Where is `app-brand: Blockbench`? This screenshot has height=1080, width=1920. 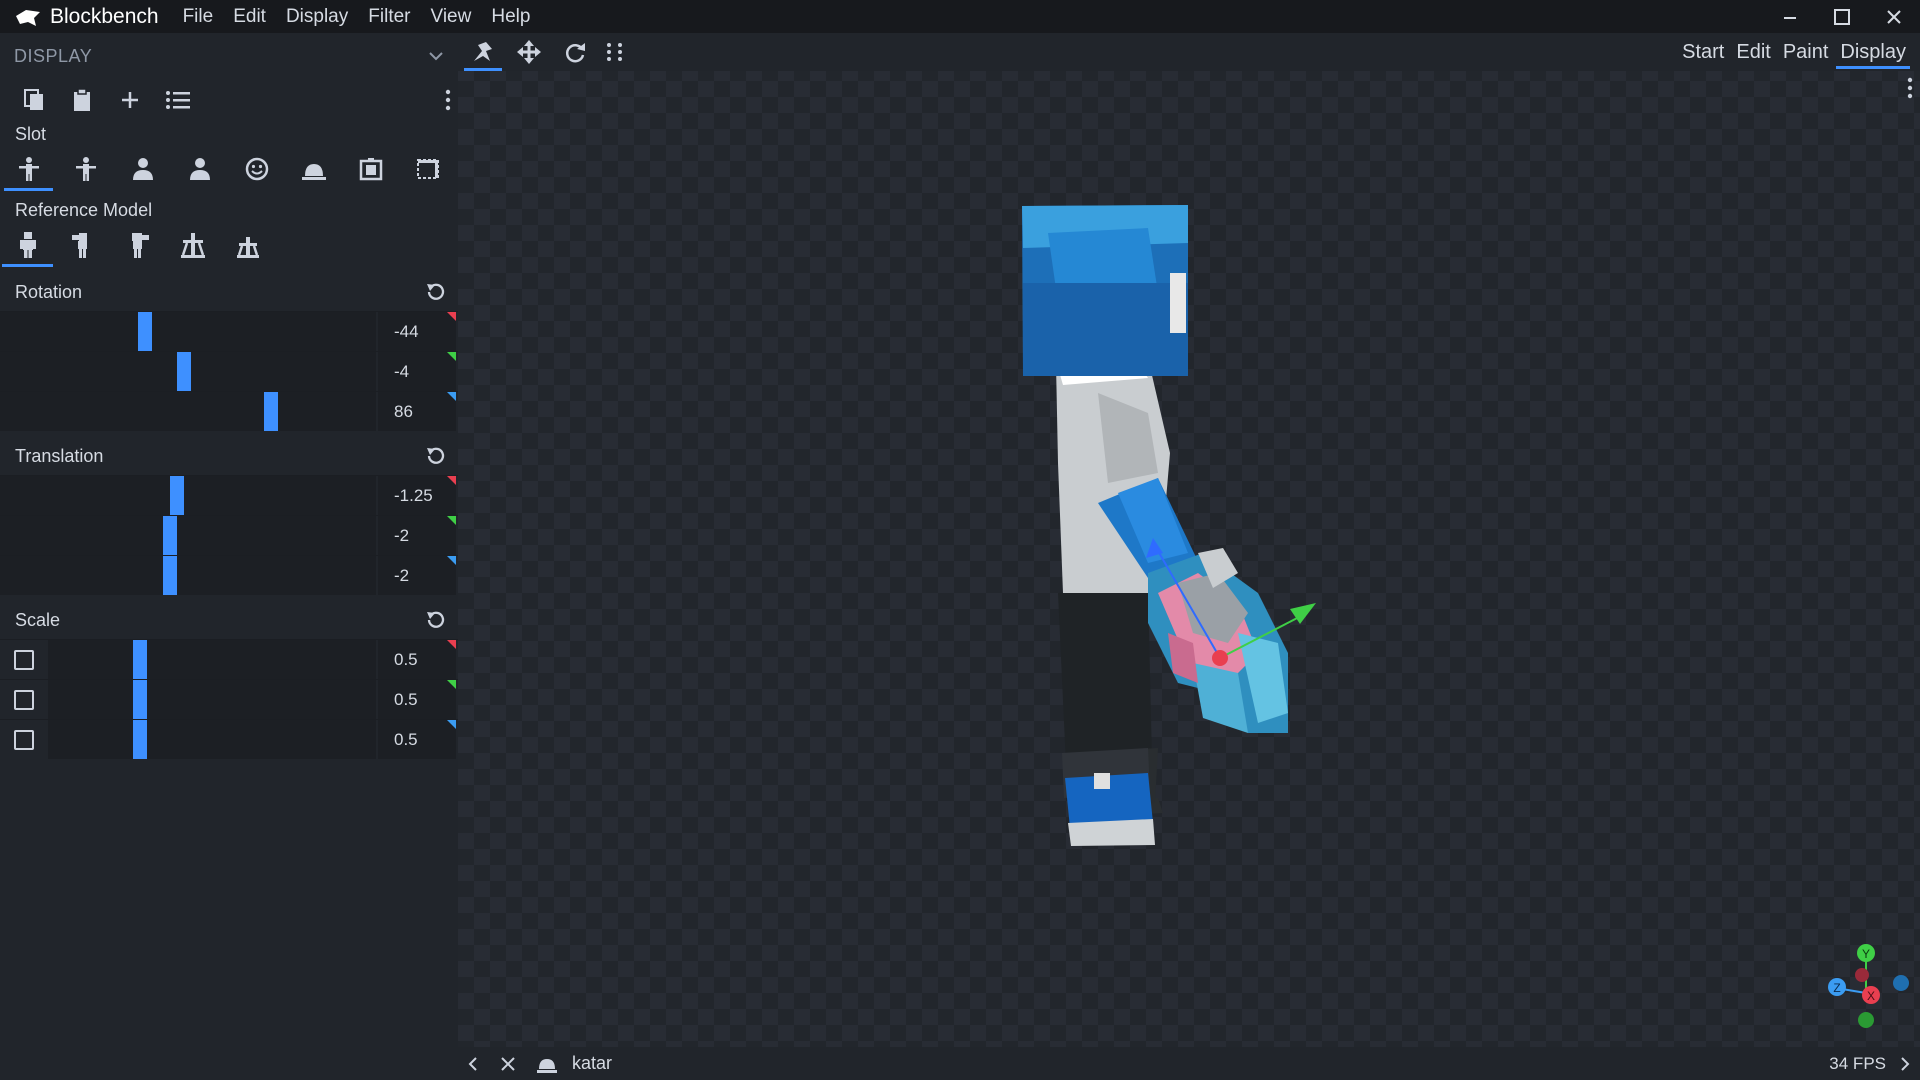 app-brand: Blockbench is located at coordinates (79, 17).